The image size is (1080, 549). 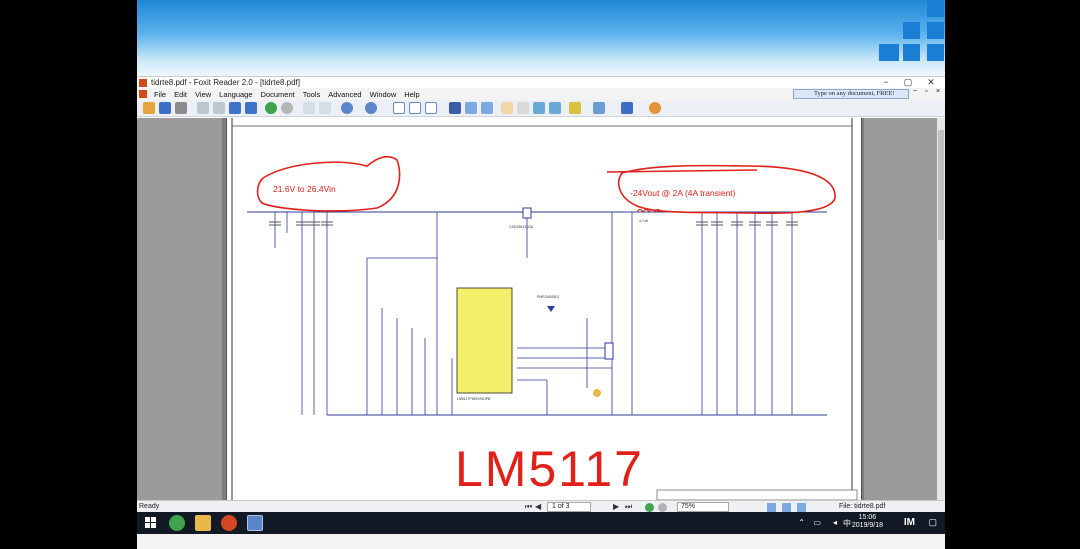 I want to click on open-icon, so click(x=149, y=108).